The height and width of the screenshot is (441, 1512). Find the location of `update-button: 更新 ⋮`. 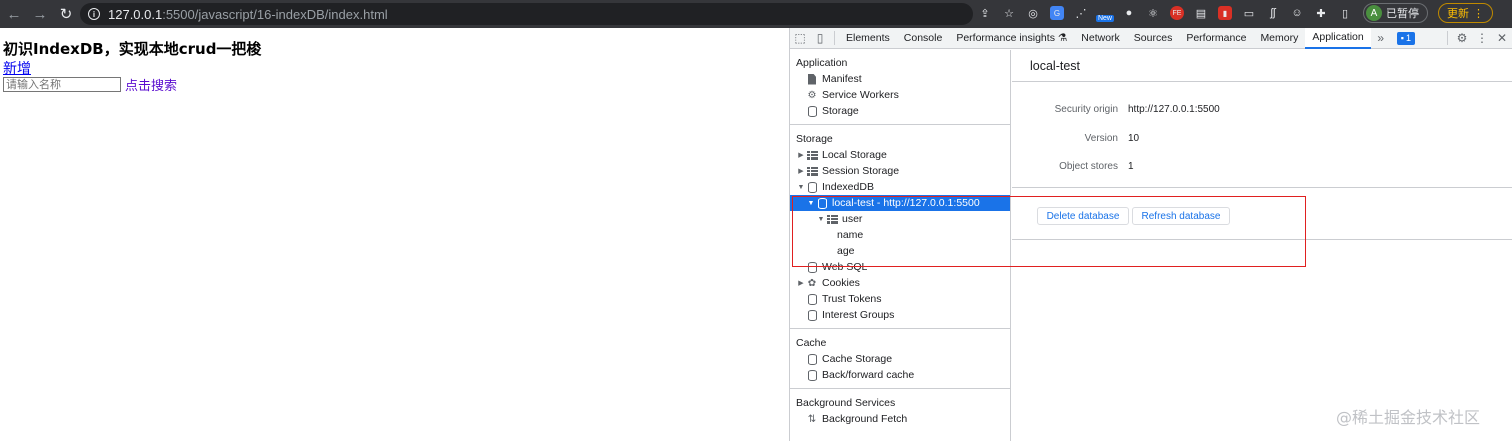

update-button: 更新 ⋮ is located at coordinates (1465, 13).